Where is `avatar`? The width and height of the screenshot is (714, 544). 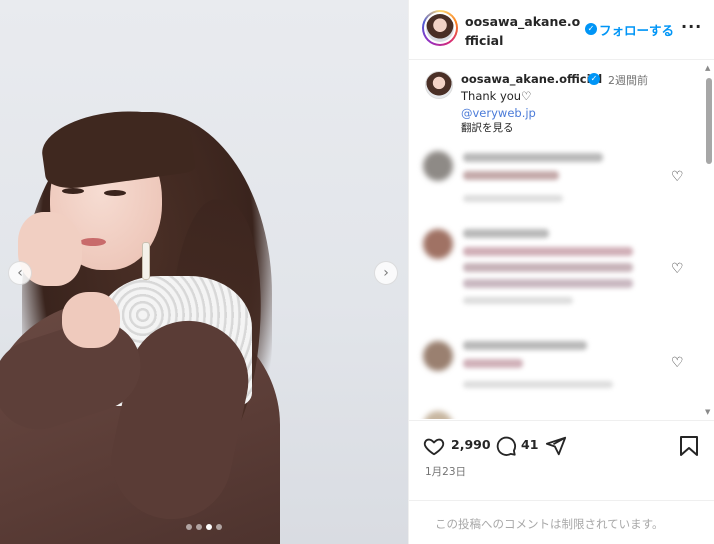 avatar is located at coordinates (440, 28).